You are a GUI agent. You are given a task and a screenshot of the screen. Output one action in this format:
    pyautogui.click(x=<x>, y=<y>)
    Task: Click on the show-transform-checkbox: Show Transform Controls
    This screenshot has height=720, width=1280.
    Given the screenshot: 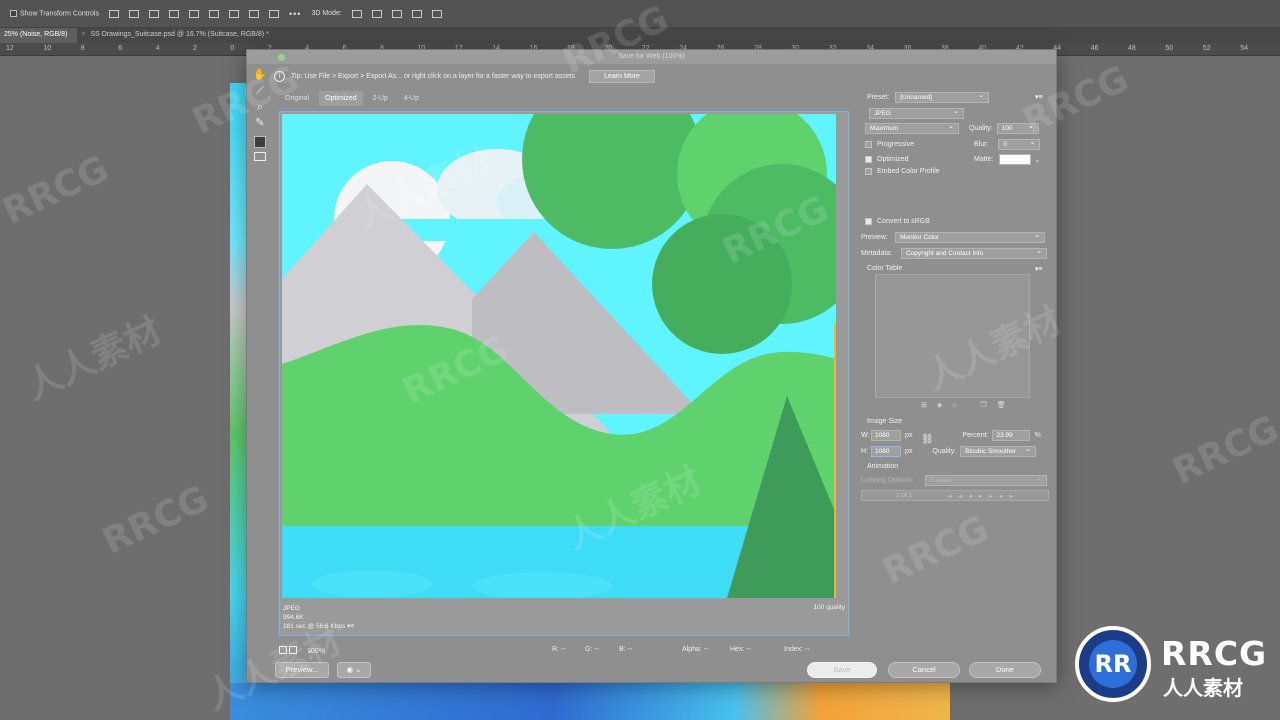 What is the action you would take?
    pyautogui.click(x=54, y=13)
    